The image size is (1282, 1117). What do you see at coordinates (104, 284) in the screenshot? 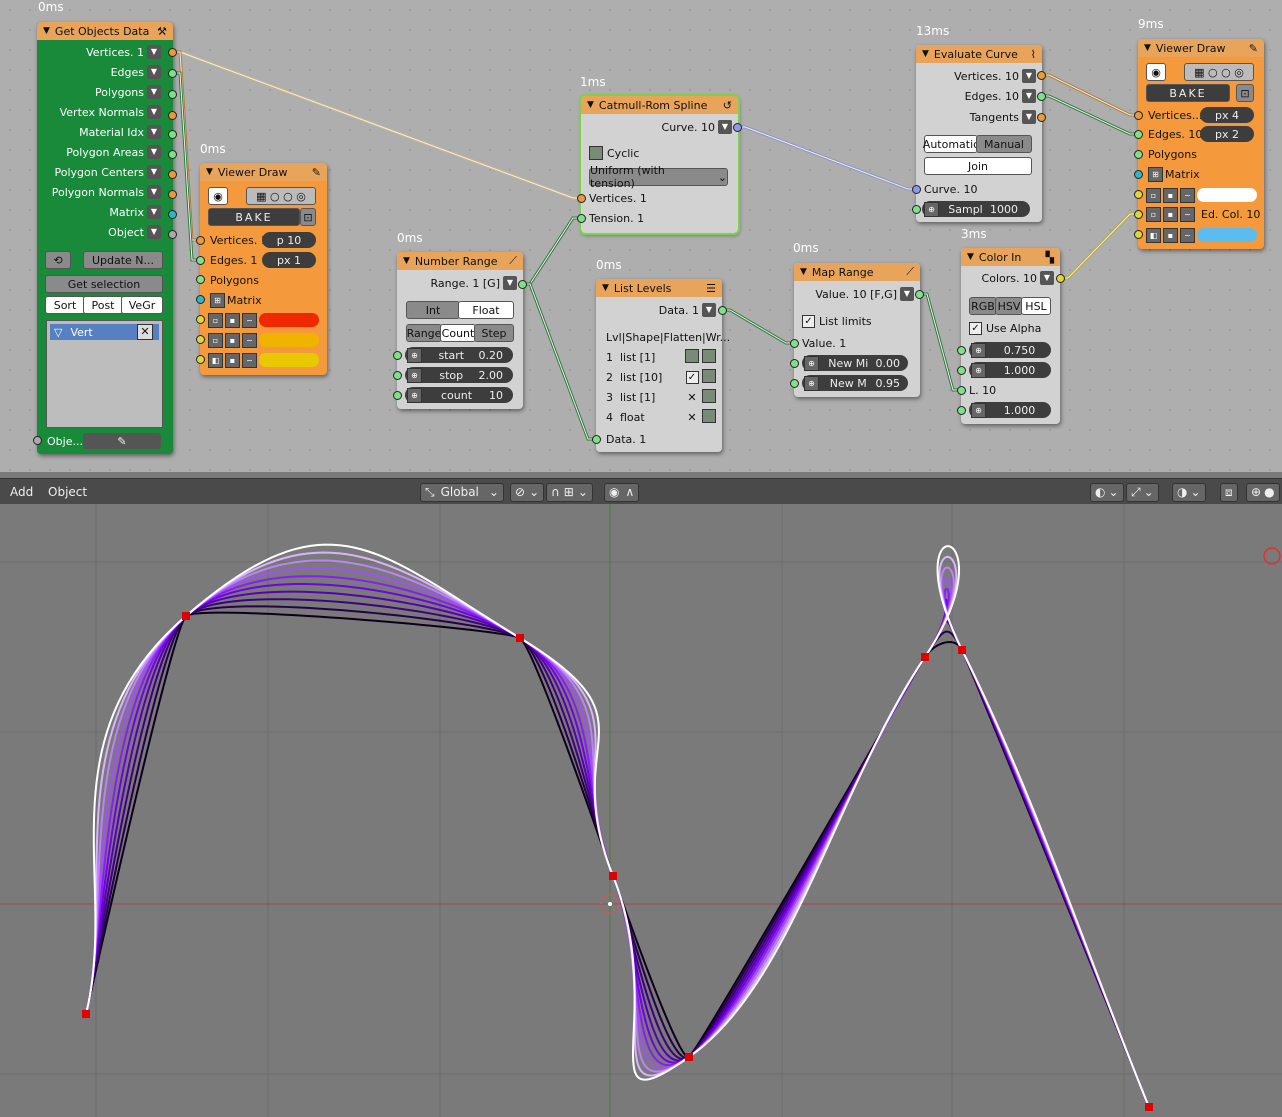
I see `get-selection-button: Get selection` at bounding box center [104, 284].